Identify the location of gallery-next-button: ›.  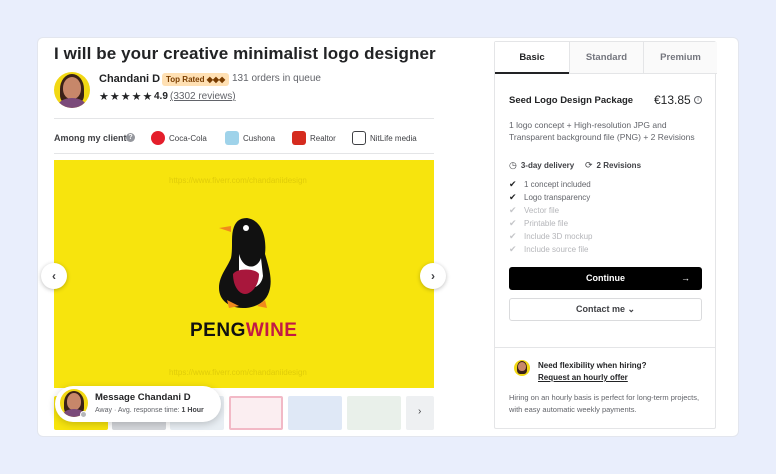
(433, 276).